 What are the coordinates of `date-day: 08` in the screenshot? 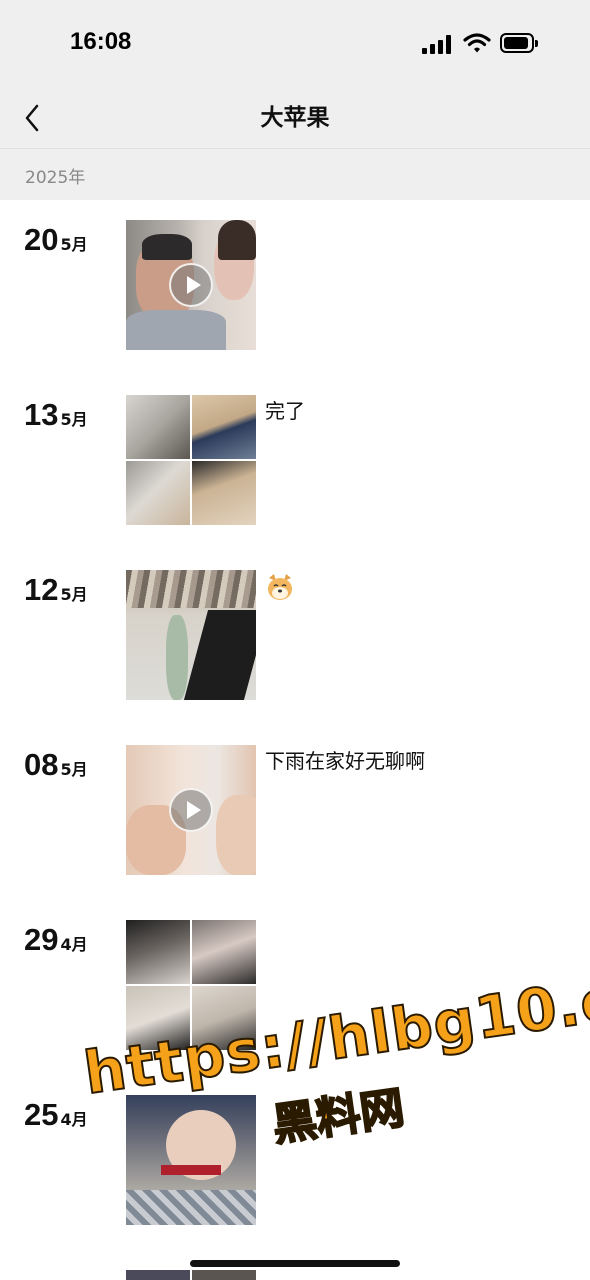 It's located at (41, 764).